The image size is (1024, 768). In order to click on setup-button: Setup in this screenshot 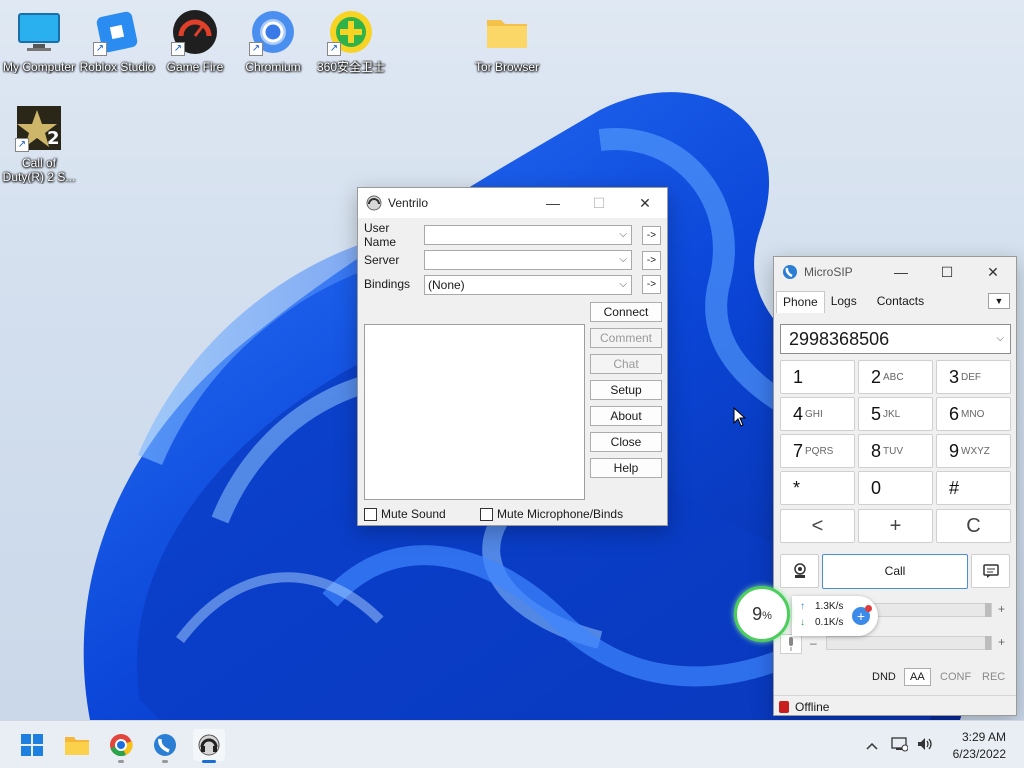, I will do `click(626, 390)`.